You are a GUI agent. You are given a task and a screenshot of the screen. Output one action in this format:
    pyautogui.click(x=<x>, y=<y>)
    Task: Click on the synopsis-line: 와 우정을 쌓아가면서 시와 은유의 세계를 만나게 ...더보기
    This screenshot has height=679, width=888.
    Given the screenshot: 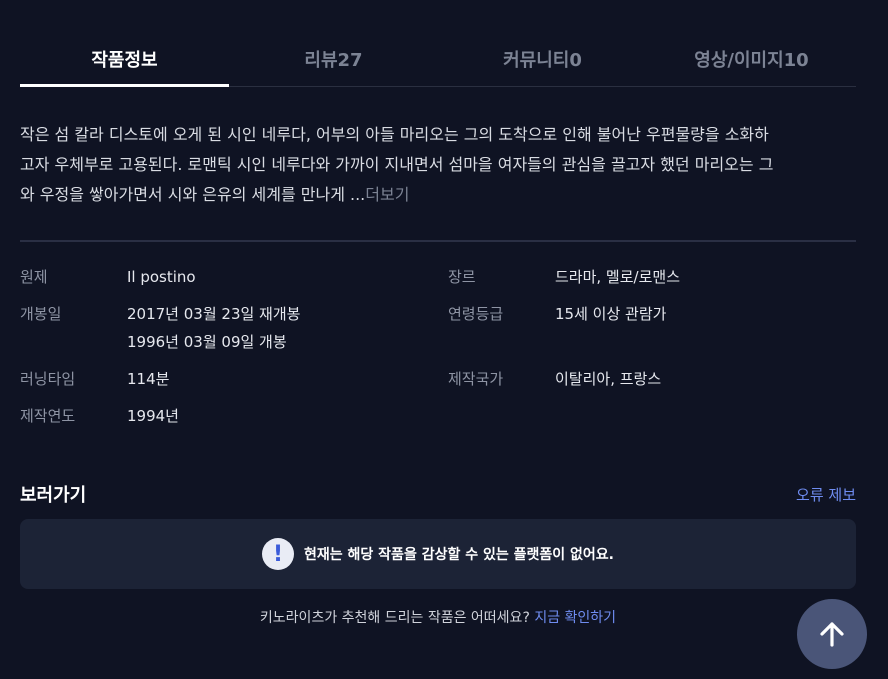 What is the action you would take?
    pyautogui.click(x=440, y=195)
    